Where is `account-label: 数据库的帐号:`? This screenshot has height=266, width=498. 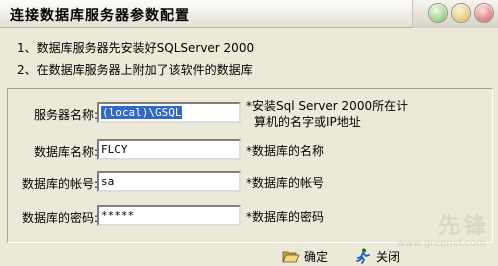
account-label: 数据库的帐号: is located at coordinates (60, 184).